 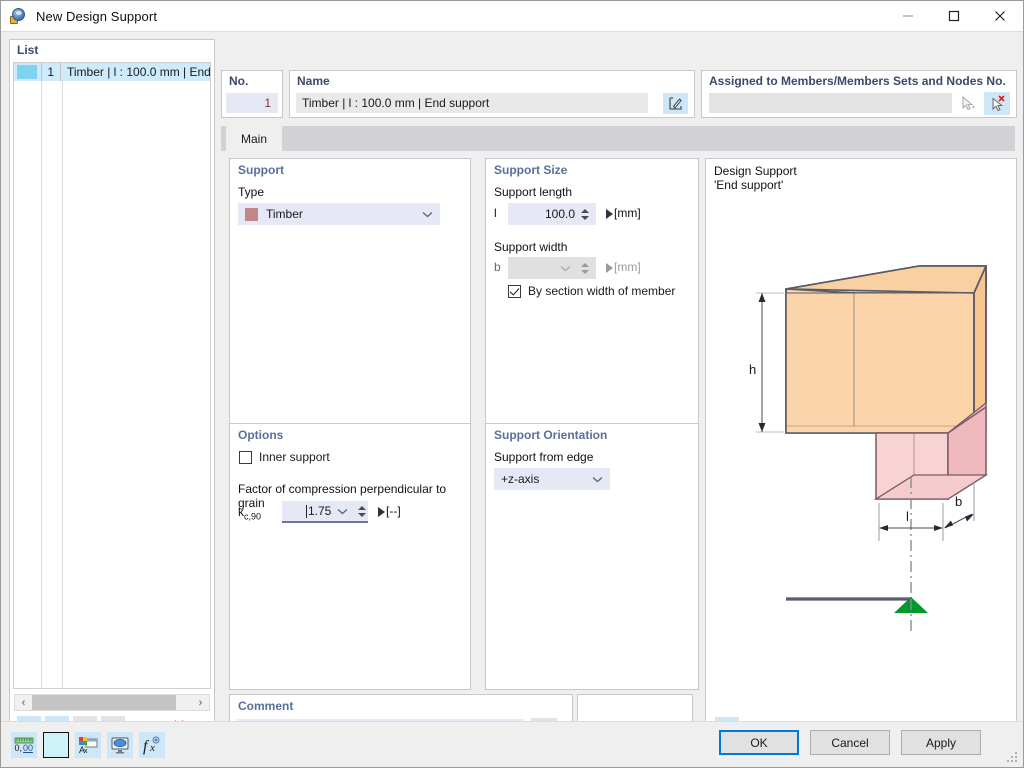 What do you see at coordinates (908, 16) in the screenshot?
I see `minimize-icon` at bounding box center [908, 16].